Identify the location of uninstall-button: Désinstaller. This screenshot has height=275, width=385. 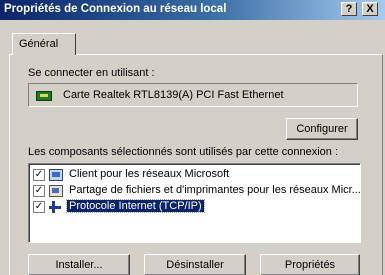
(195, 264).